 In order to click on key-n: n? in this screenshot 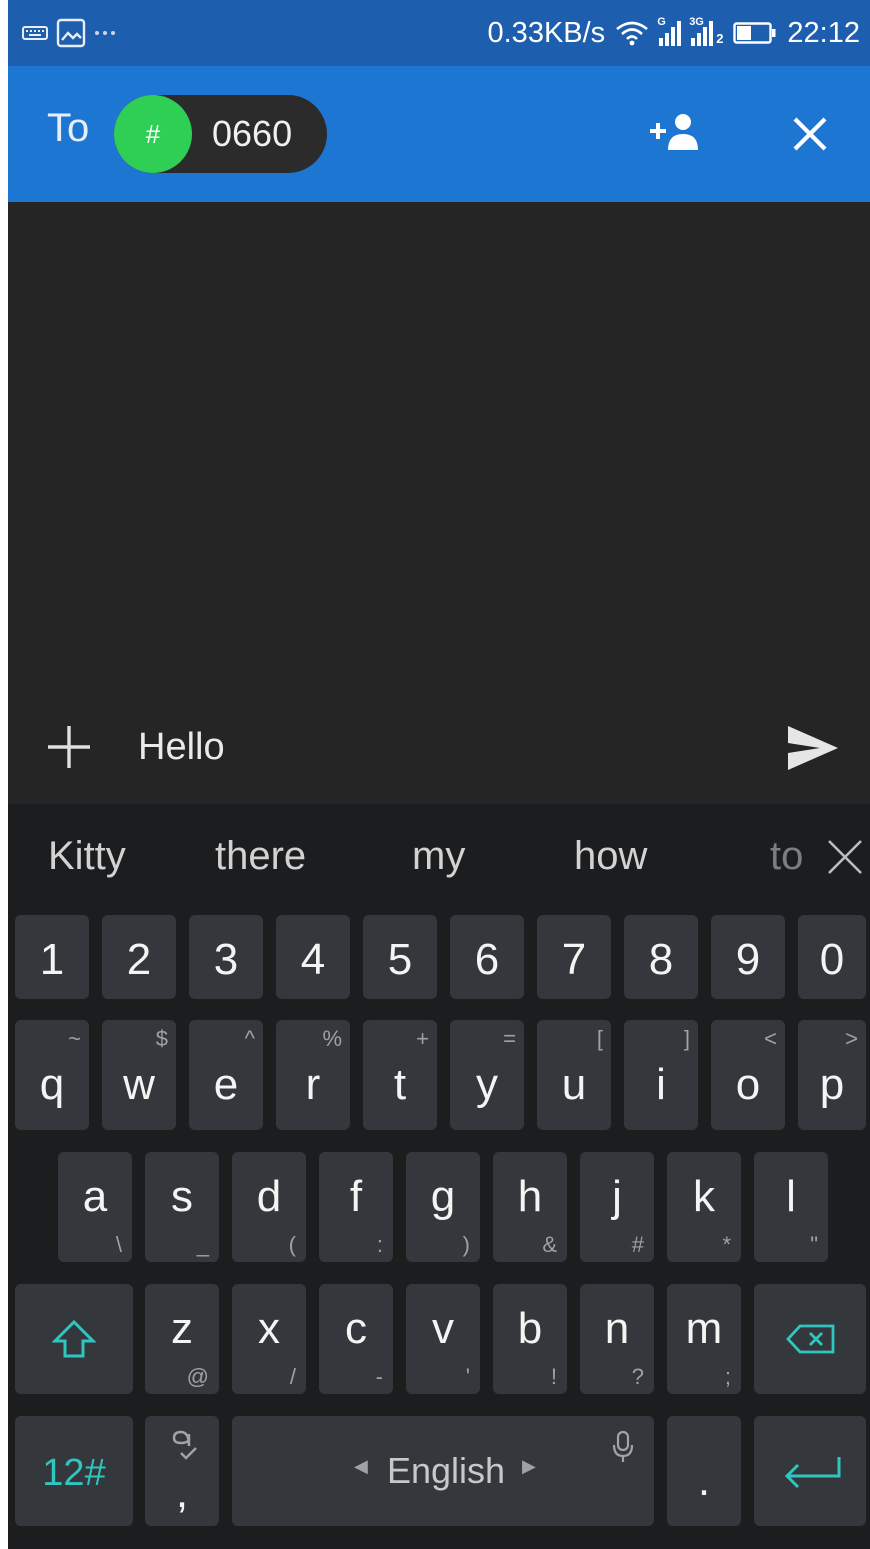, I will do `click(617, 1339)`.